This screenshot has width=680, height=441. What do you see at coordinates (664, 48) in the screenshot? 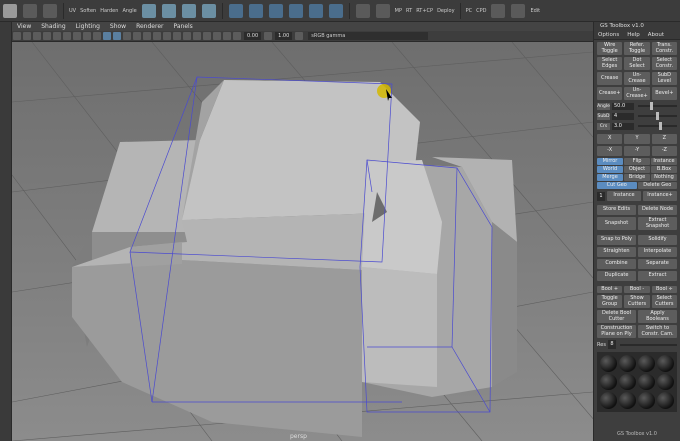
I see `trans-constr-button: Trans. Constr.` at bounding box center [664, 48].